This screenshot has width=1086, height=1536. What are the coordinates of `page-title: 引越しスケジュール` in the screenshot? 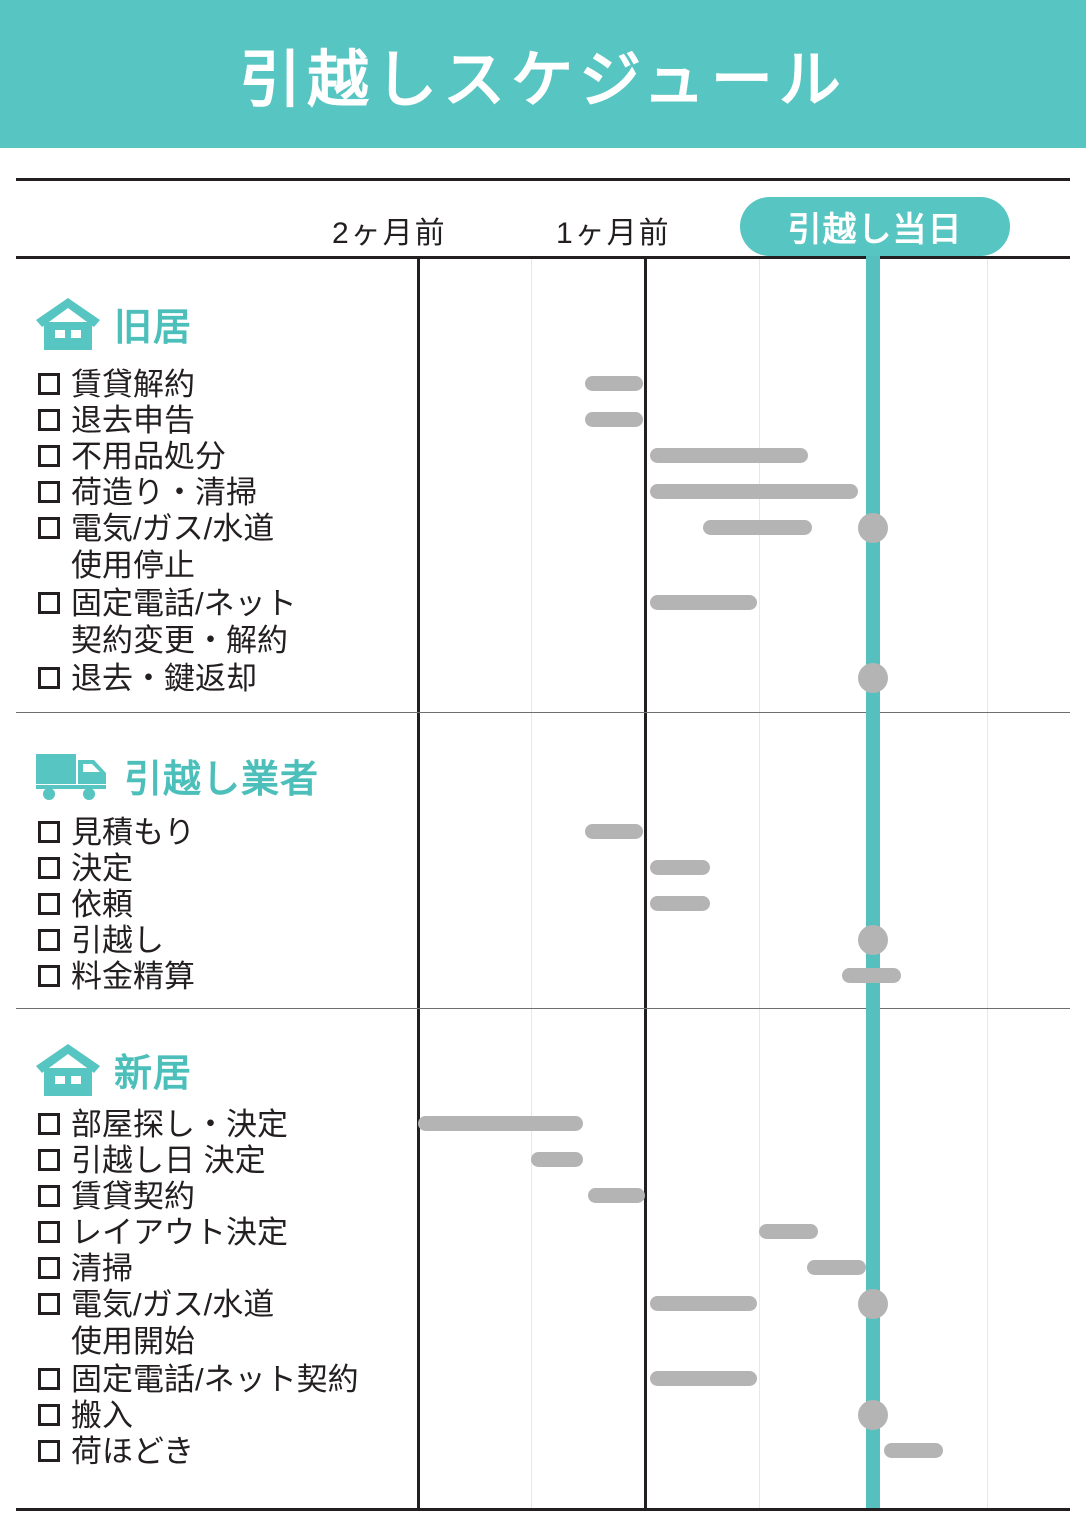 It's located at (543, 80).